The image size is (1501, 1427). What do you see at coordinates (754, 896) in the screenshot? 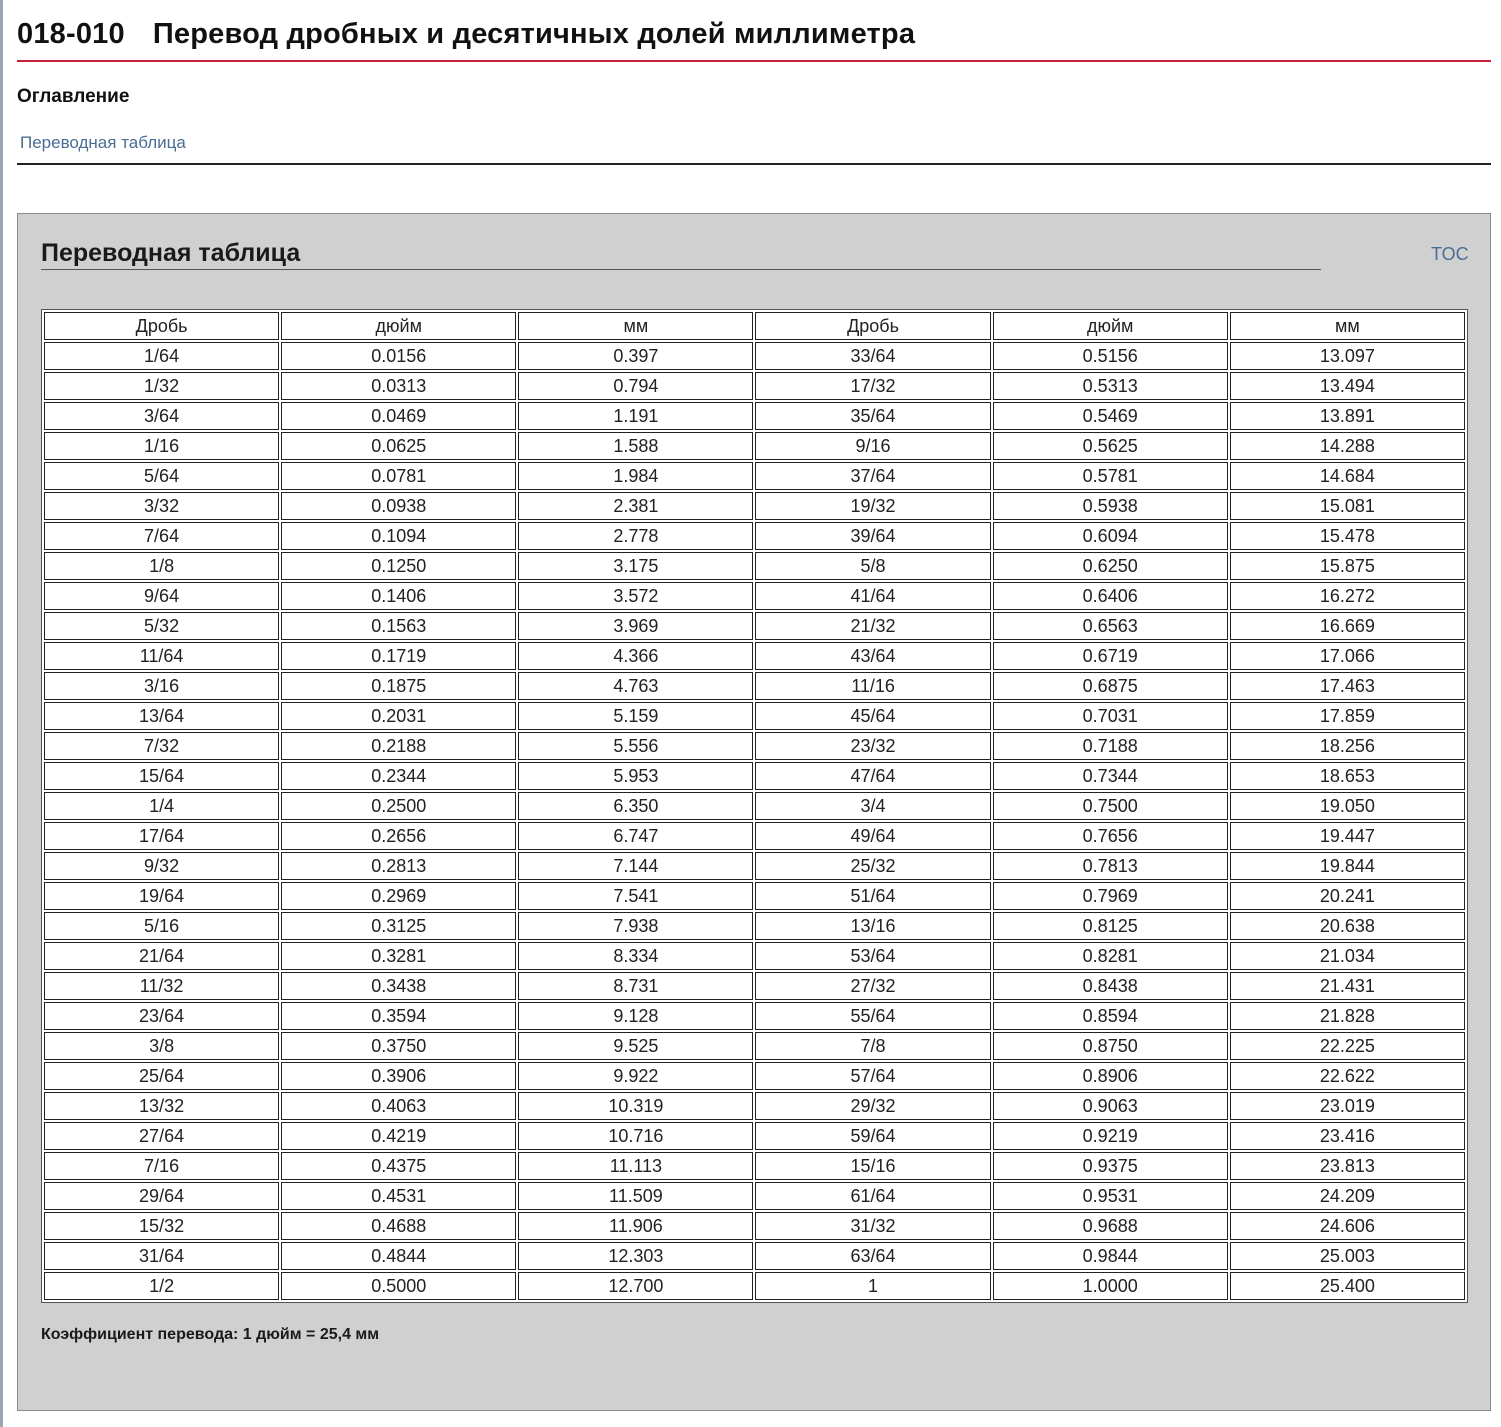
I see `table-row: 19/64 0.2969 7.541 51/64 0.7969 20.241` at bounding box center [754, 896].